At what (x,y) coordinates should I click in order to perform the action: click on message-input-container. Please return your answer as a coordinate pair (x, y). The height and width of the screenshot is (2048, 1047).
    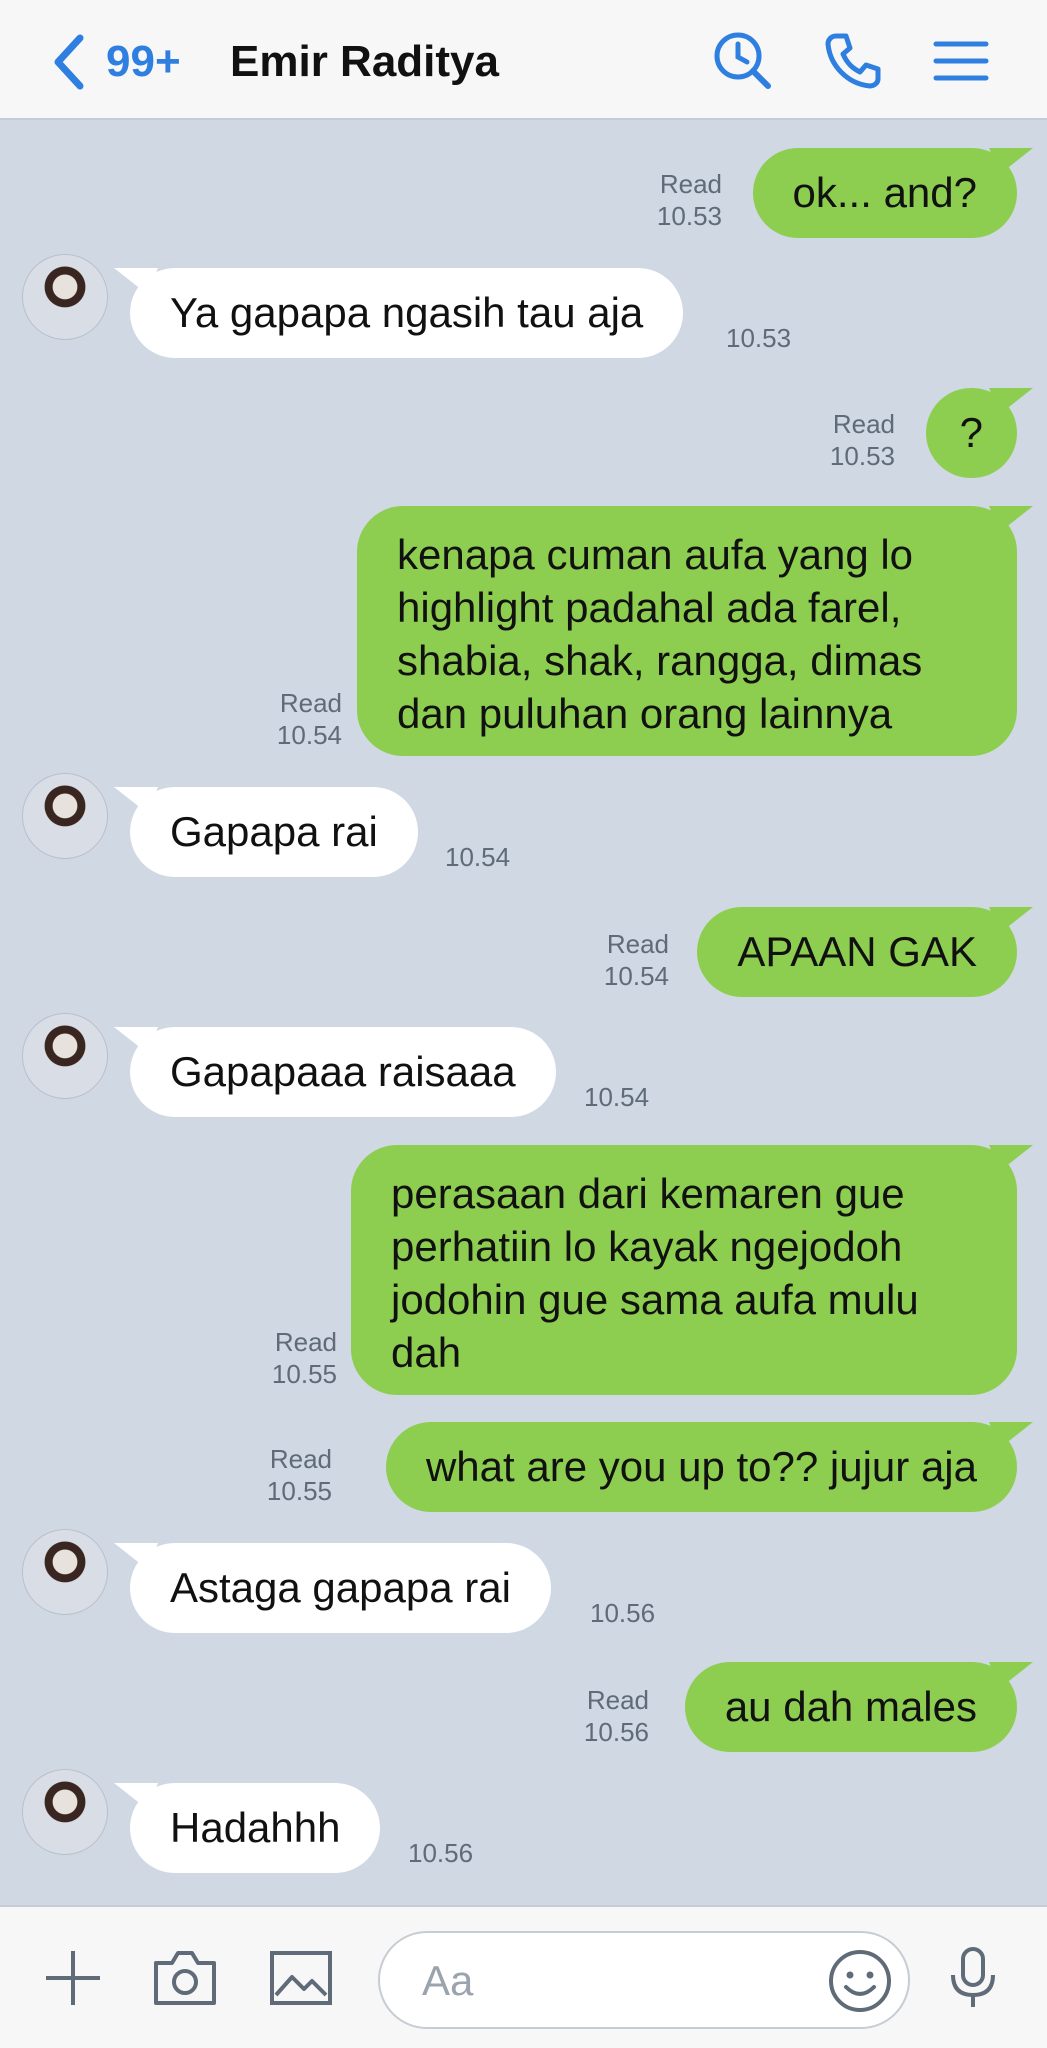
    Looking at the image, I should click on (644, 1980).